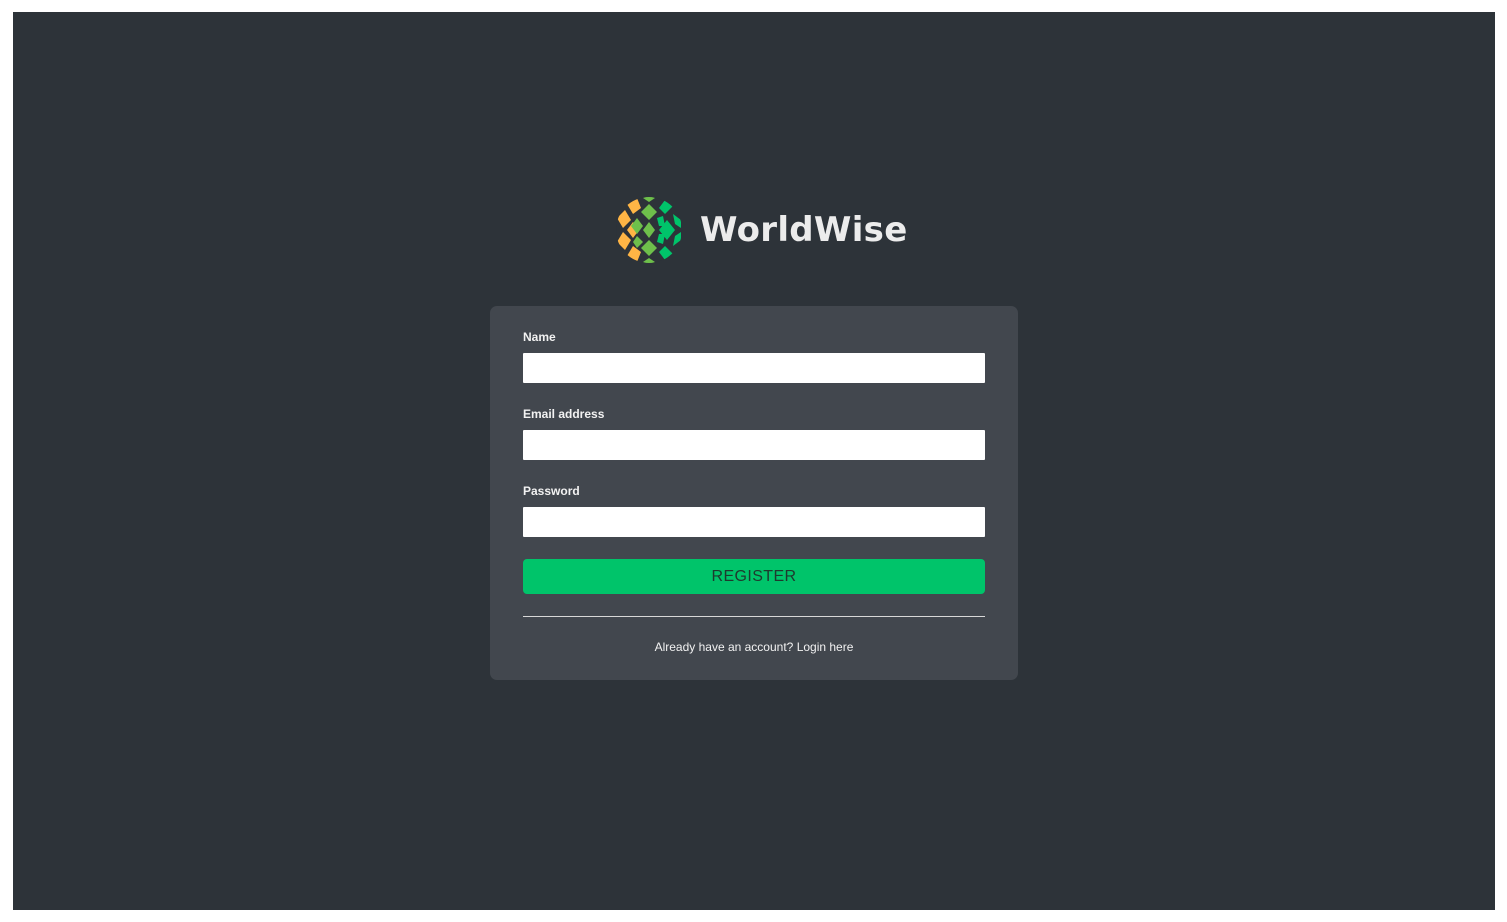 This screenshot has height=922, width=1507. Describe the element at coordinates (539, 337) in the screenshot. I see `name-label: Name` at that location.